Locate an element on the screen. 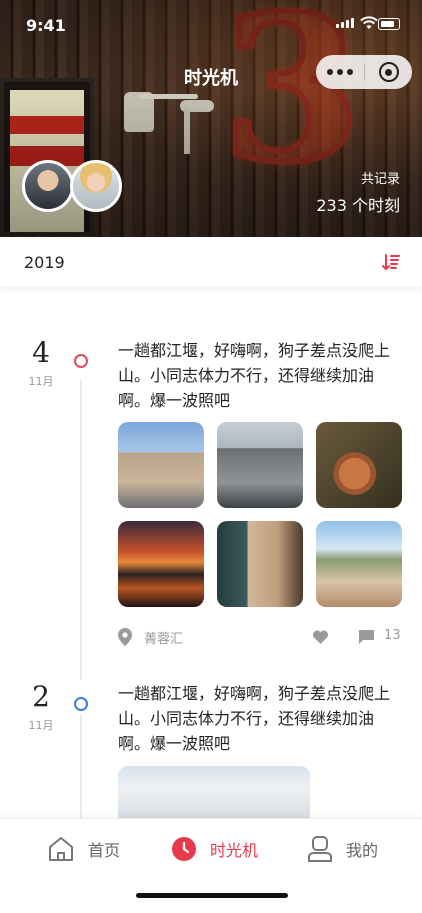  wifi-icon is located at coordinates (369, 22).